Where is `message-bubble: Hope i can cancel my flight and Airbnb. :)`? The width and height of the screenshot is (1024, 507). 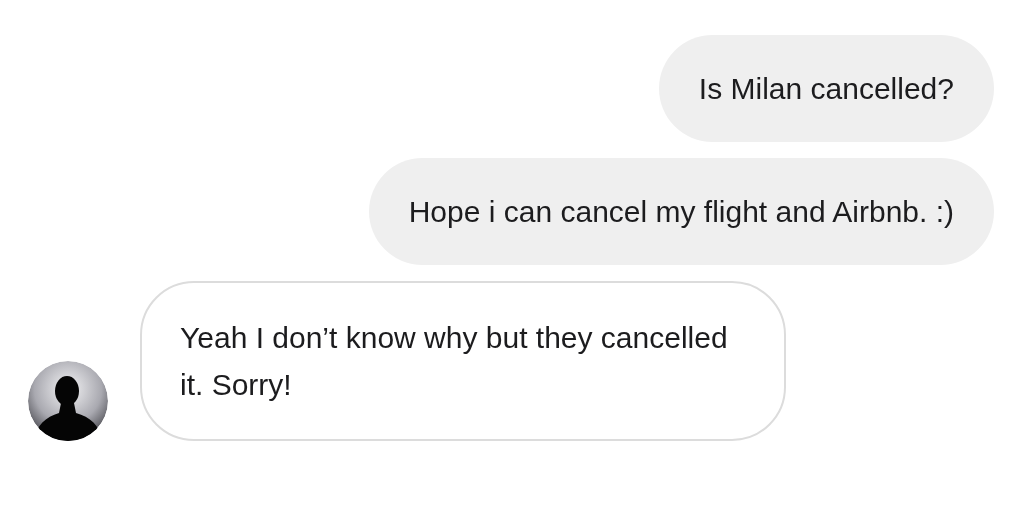
message-bubble: Hope i can cancel my flight and Airbnb. :) is located at coordinates (681, 211).